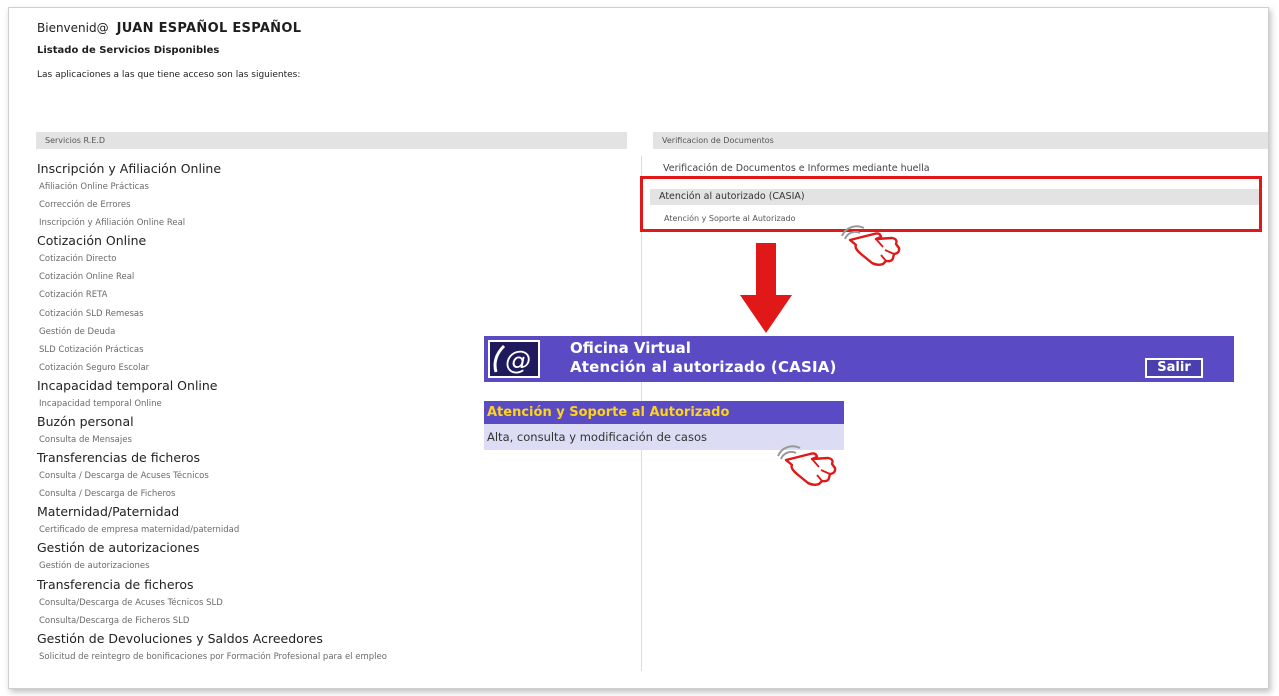 This screenshot has height=696, width=1279. I want to click on service-link: Consulta/Descarga de Acuses Técnicos SLD, so click(212, 603).